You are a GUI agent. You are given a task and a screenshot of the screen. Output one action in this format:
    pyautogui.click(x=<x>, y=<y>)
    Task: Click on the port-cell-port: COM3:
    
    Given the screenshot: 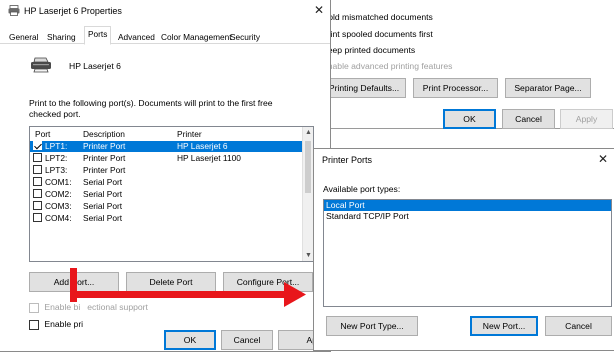 What is the action you would take?
    pyautogui.click(x=58, y=206)
    